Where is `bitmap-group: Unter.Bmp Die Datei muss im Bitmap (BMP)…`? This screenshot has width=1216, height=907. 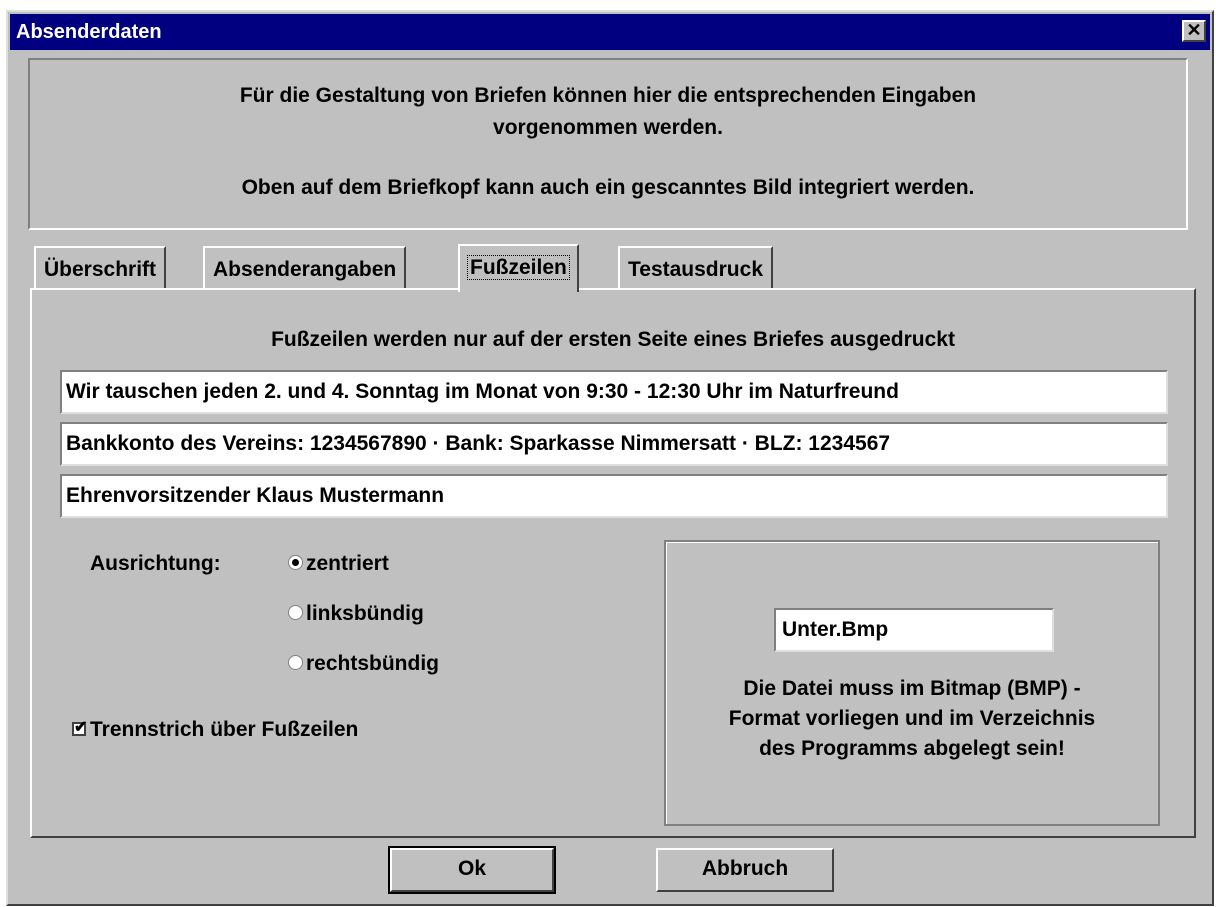 bitmap-group: Unter.Bmp Die Datei muss im Bitmap (BMP)… is located at coordinates (912, 683).